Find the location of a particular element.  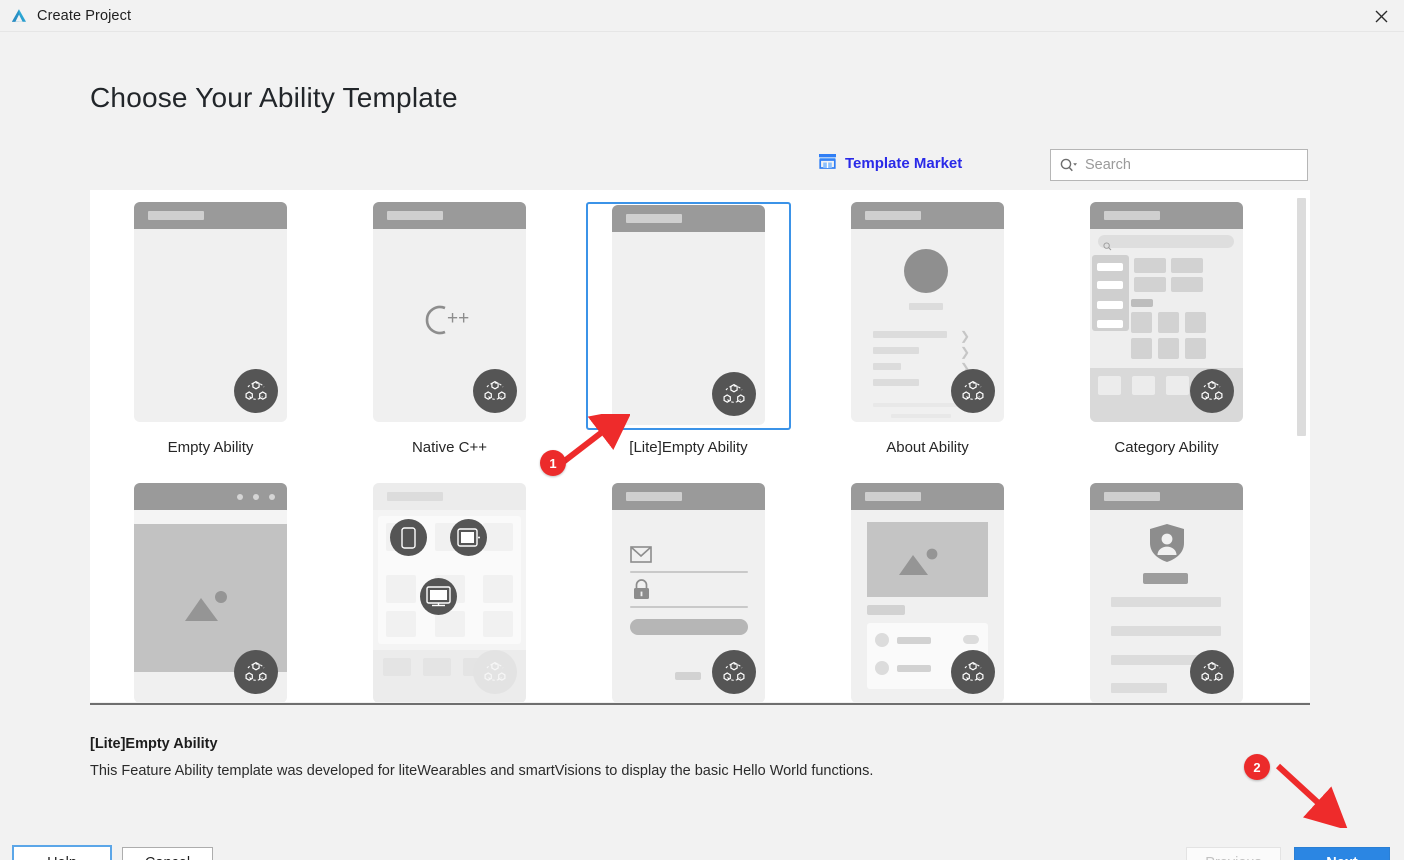

template-label: Empty Ability is located at coordinates (210, 447).